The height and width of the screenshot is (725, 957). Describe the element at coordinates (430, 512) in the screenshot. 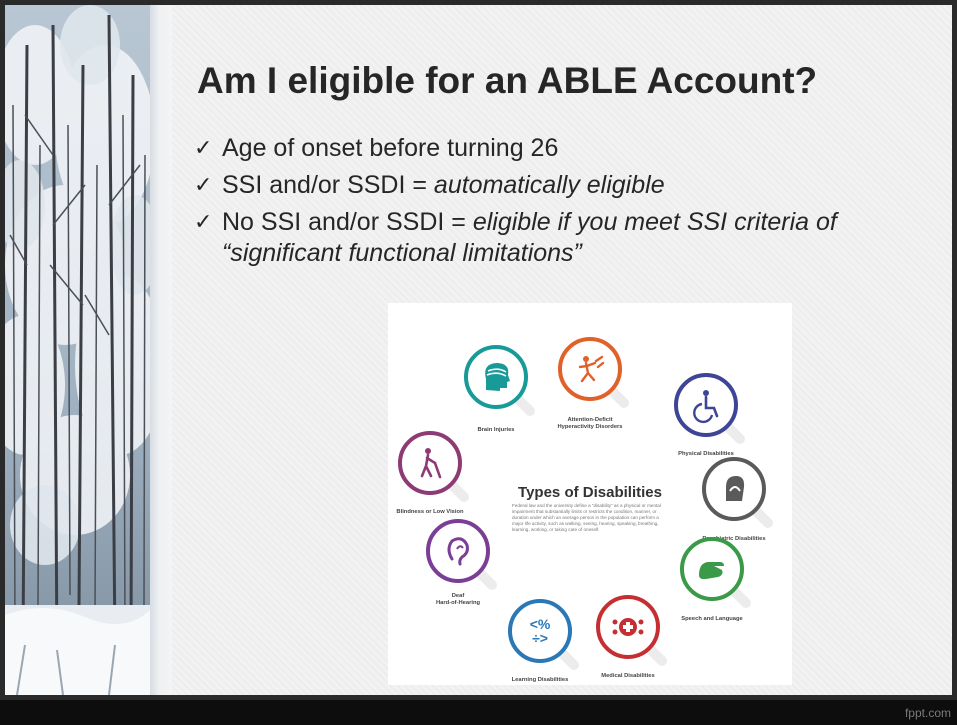

I see `category-label: Blindness or Low Vision` at that location.